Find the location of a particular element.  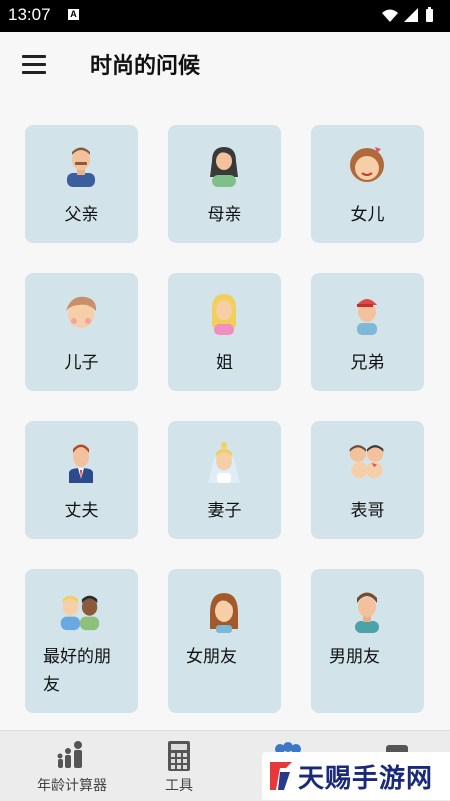

card-brother: 兄弟 is located at coordinates (367, 332).